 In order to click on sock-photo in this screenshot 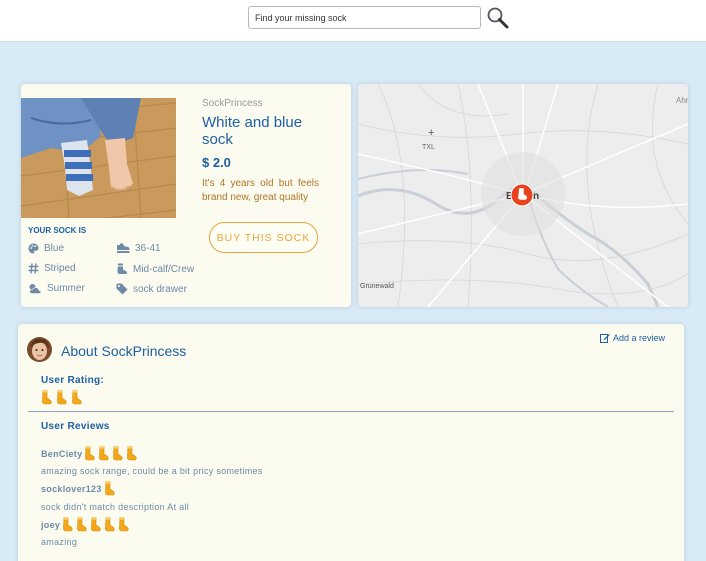, I will do `click(98, 158)`.